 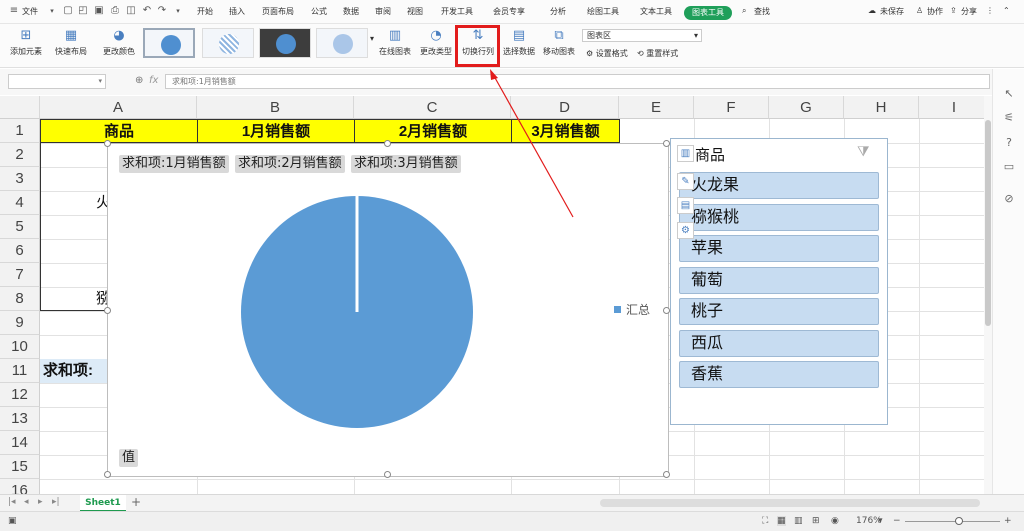 What do you see at coordinates (657, 53) in the screenshot?
I see `reset-style-button: ⟲ 重置样式` at bounding box center [657, 53].